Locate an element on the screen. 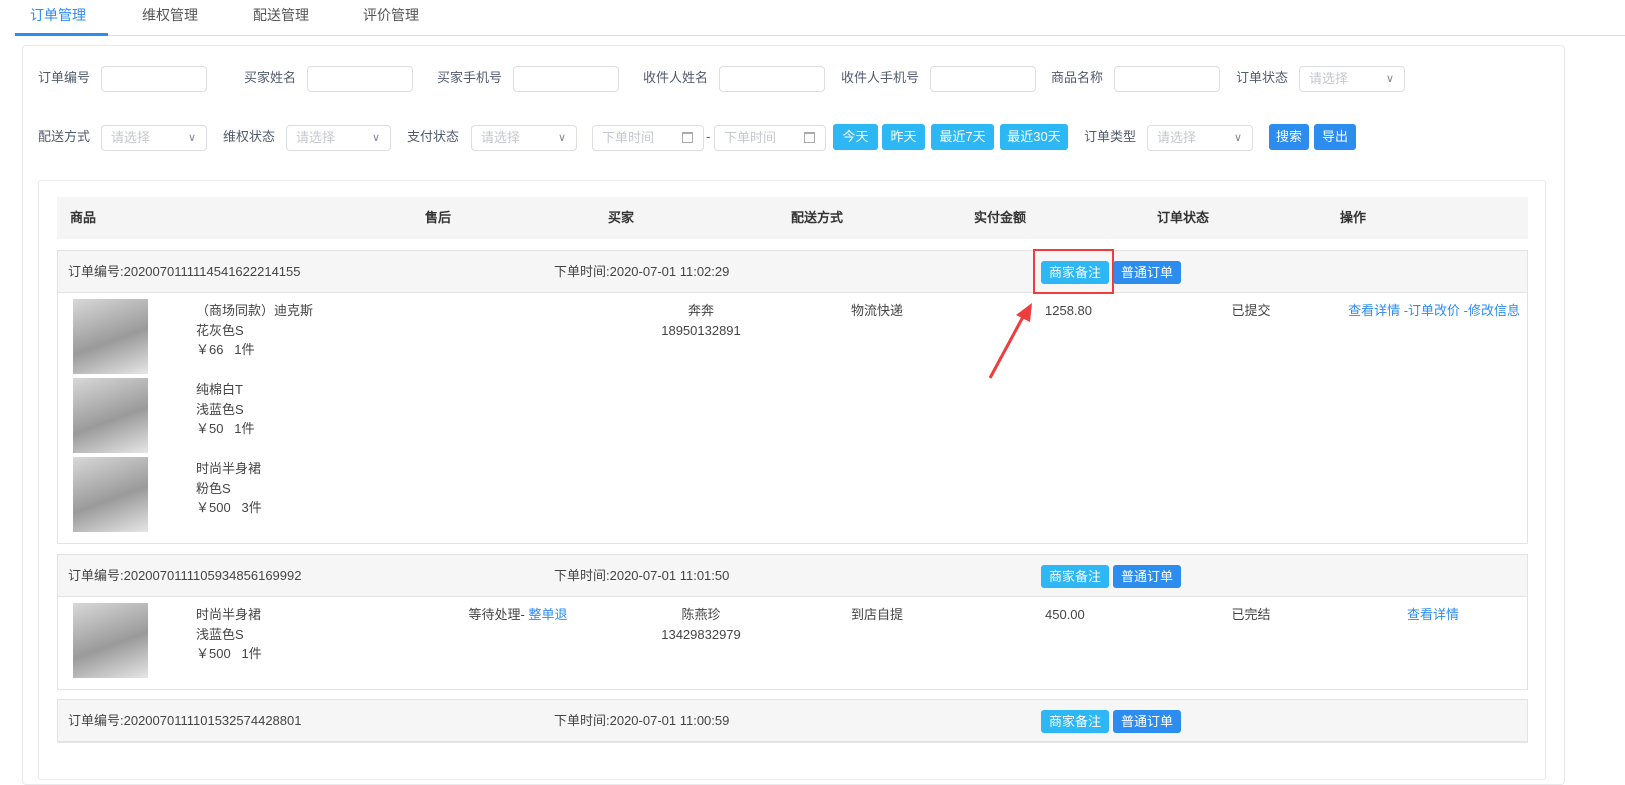 The height and width of the screenshot is (785, 1625). full-refund-link: 整单退 is located at coordinates (547, 614).